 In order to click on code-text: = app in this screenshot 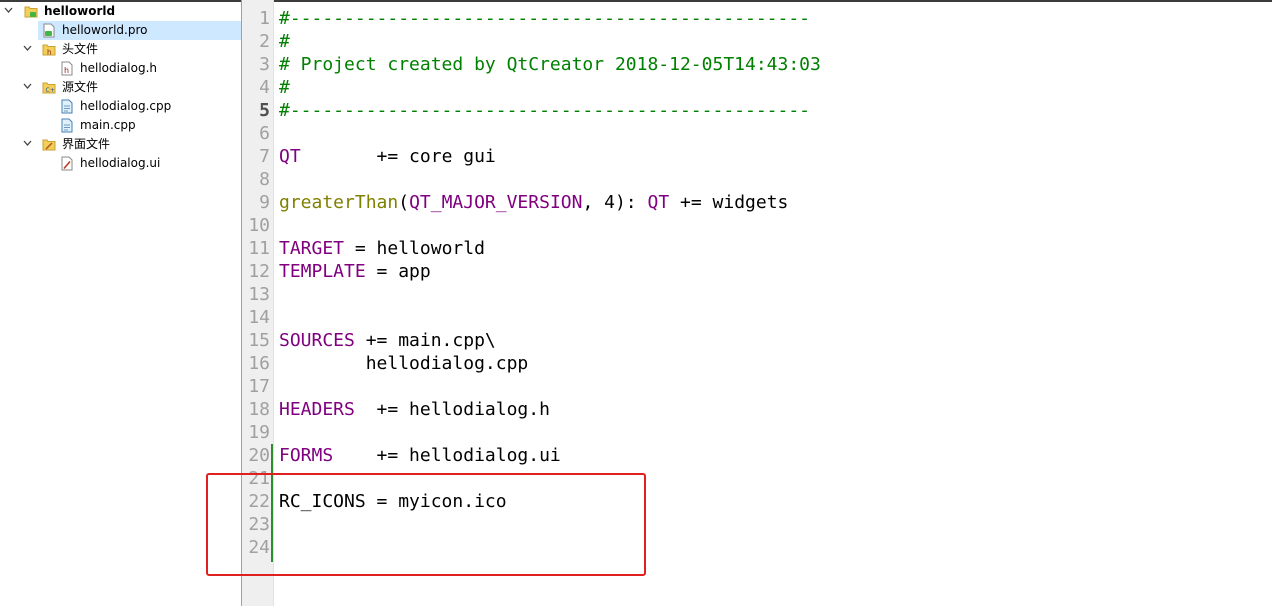, I will do `click(398, 271)`.